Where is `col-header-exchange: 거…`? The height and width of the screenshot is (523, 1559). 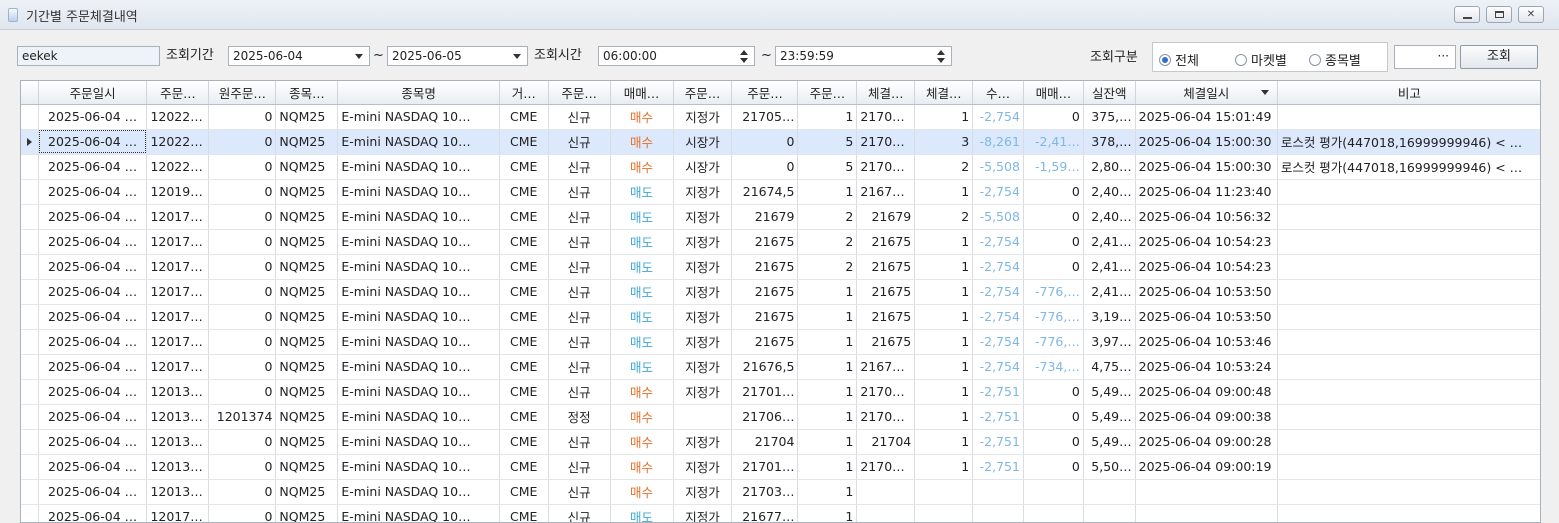 col-header-exchange: 거… is located at coordinates (524, 93).